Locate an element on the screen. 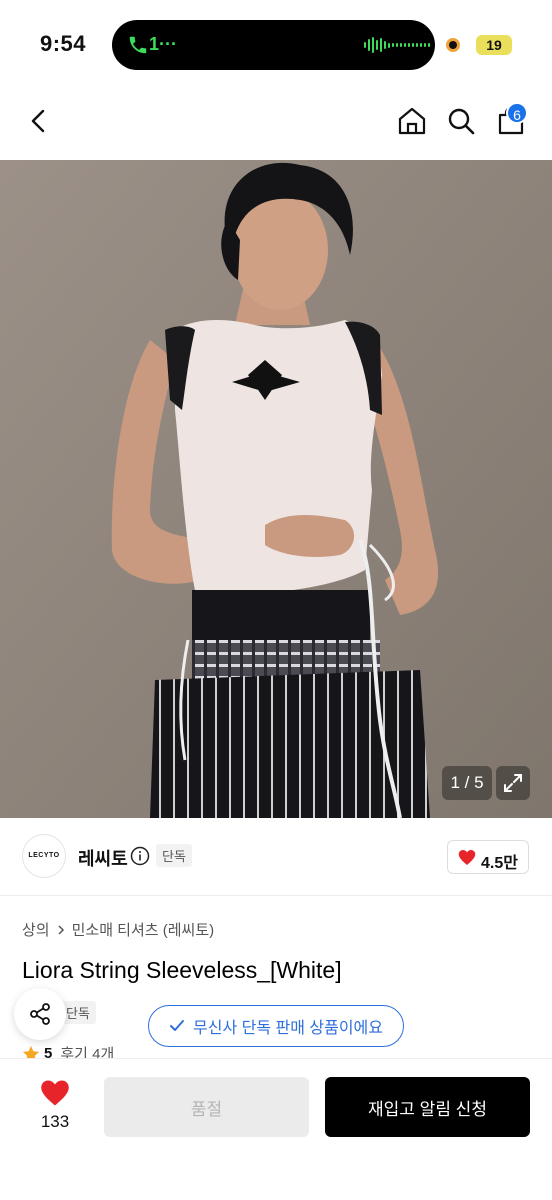  status-bar: 9:54 1··· 19 is located at coordinates (276, 45).